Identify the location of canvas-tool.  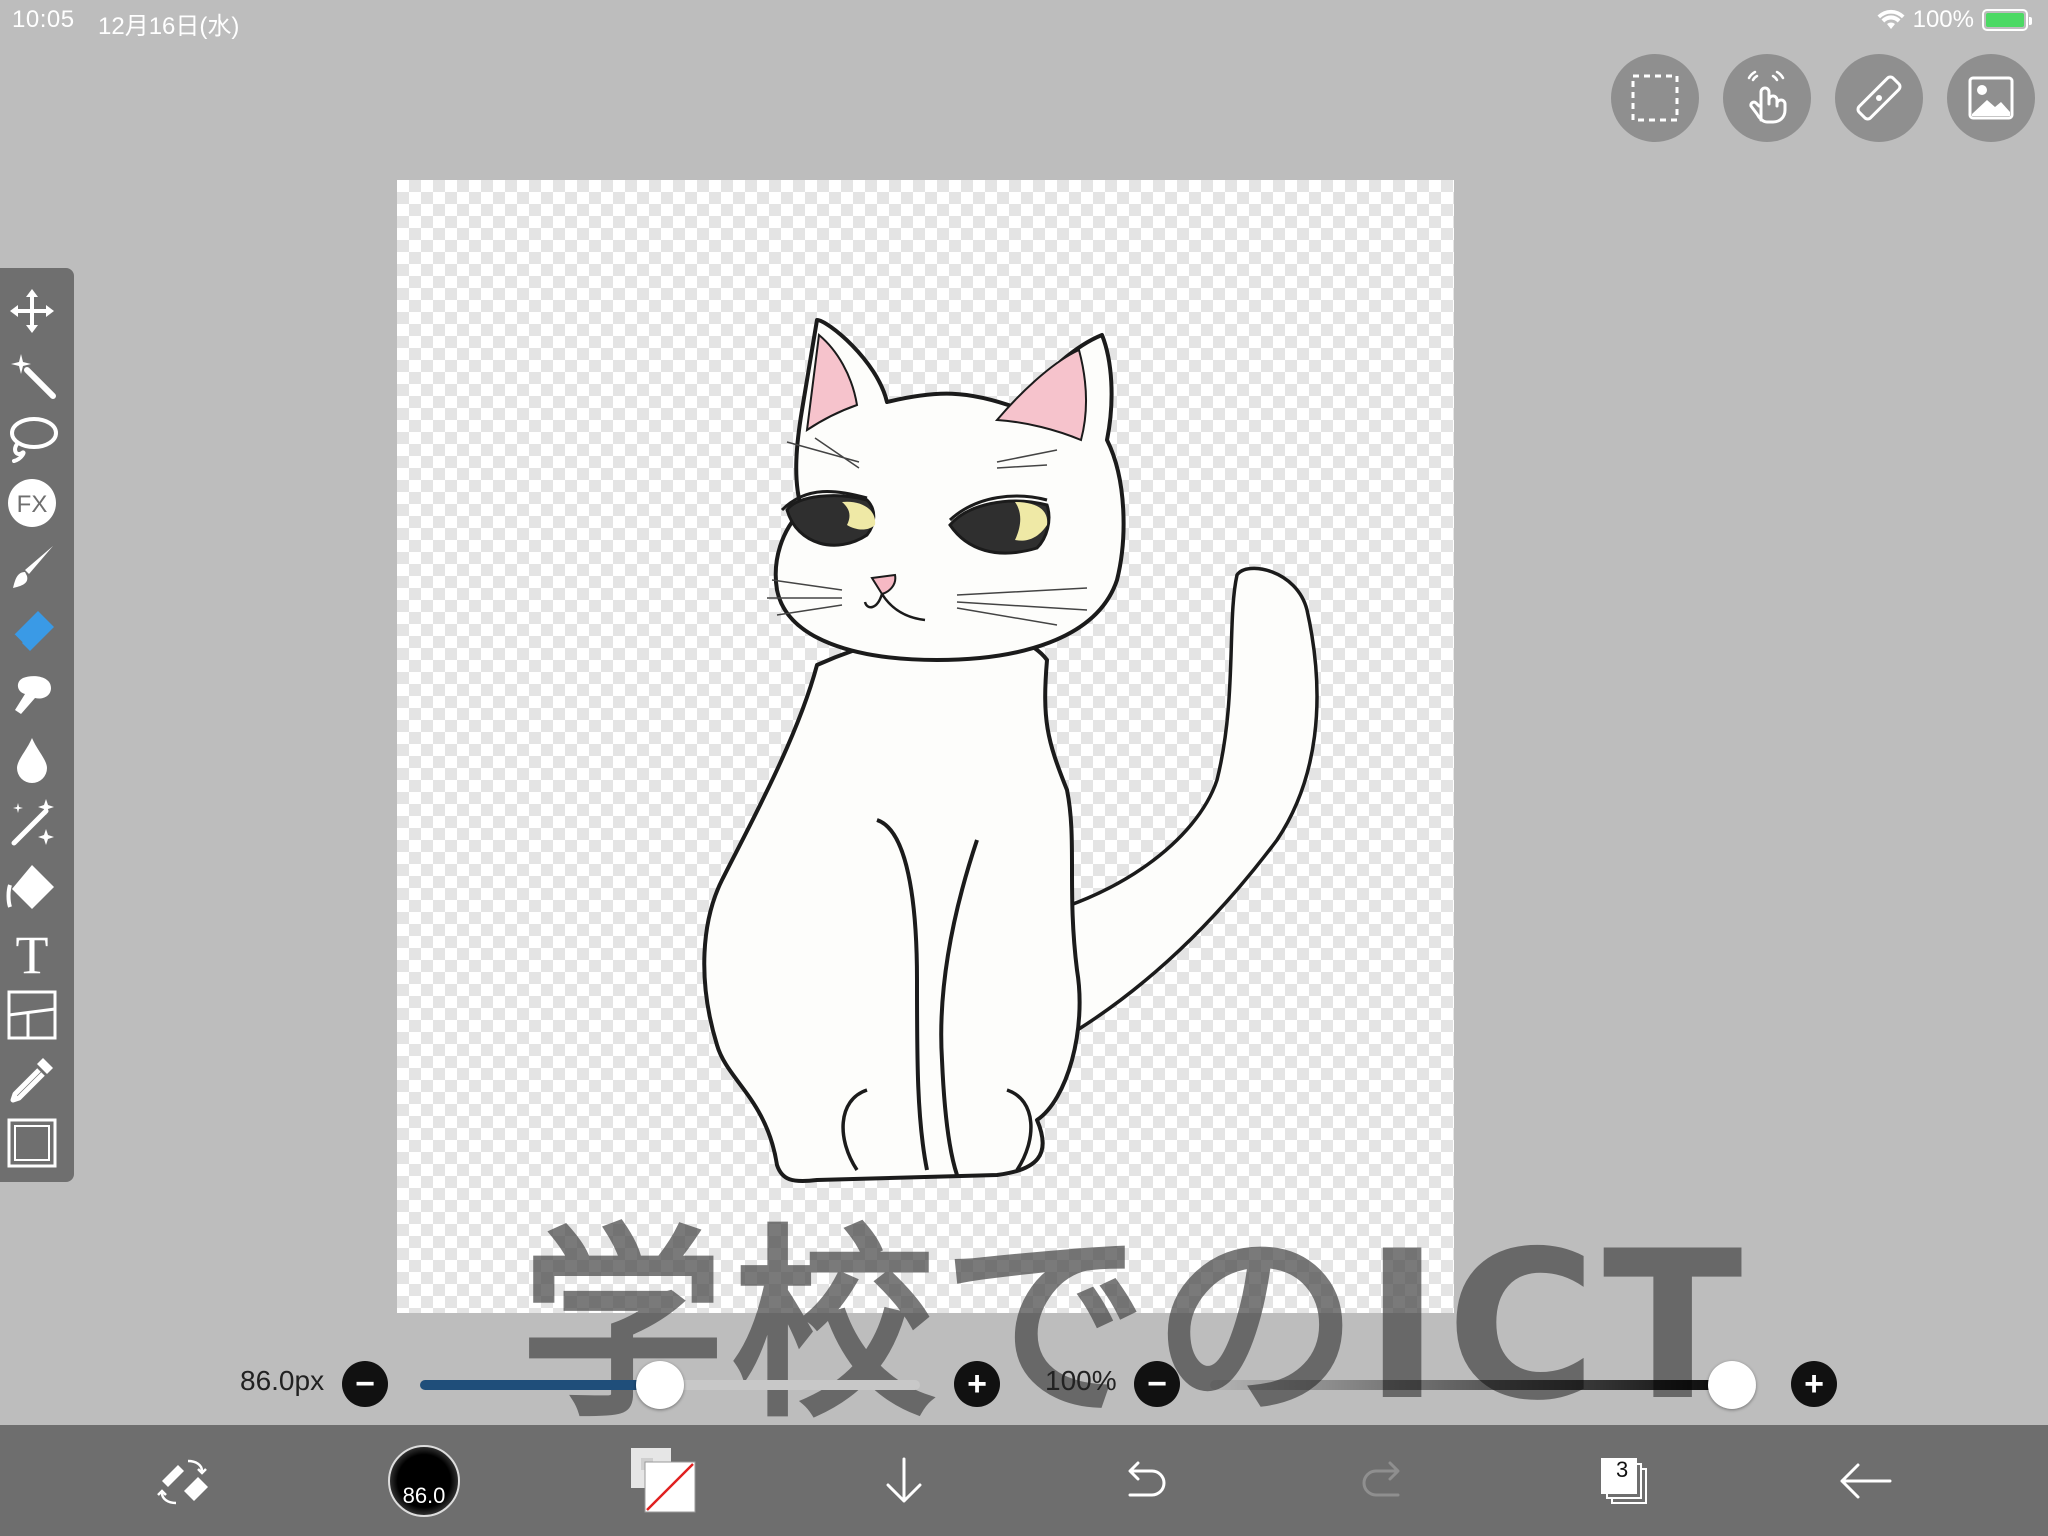
(32, 1143).